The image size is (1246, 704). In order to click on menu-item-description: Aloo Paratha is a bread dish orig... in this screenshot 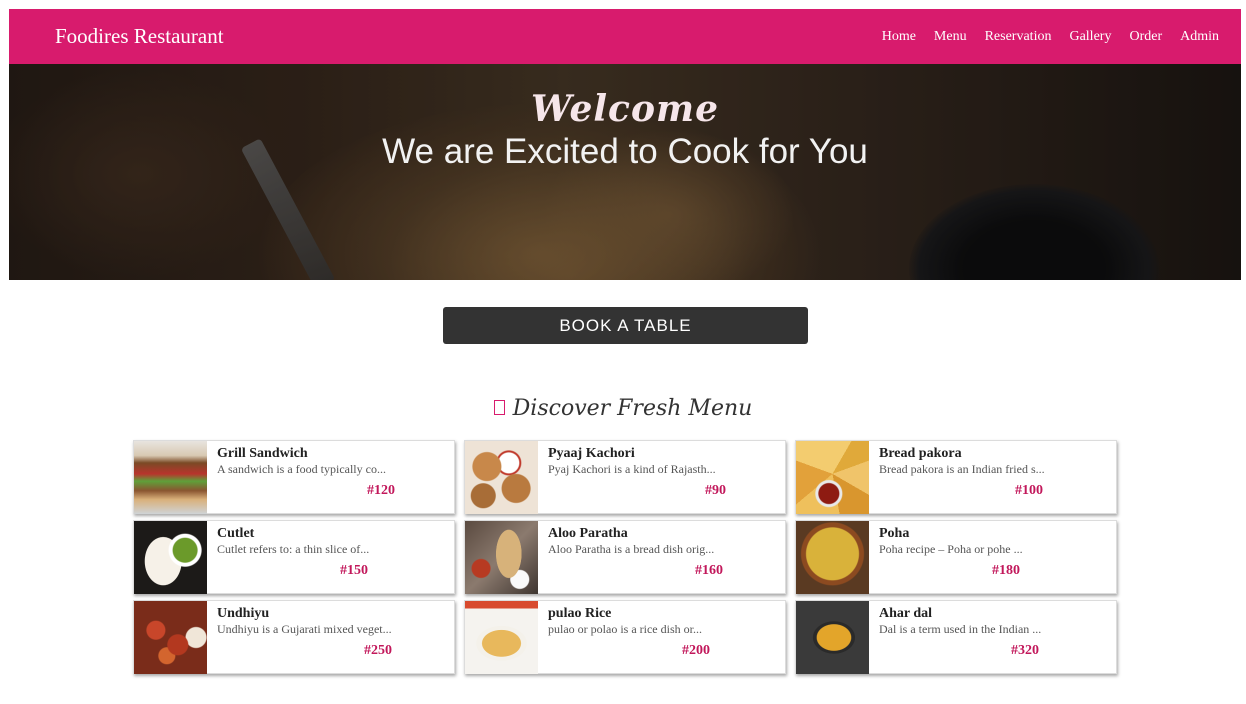, I will do `click(631, 549)`.